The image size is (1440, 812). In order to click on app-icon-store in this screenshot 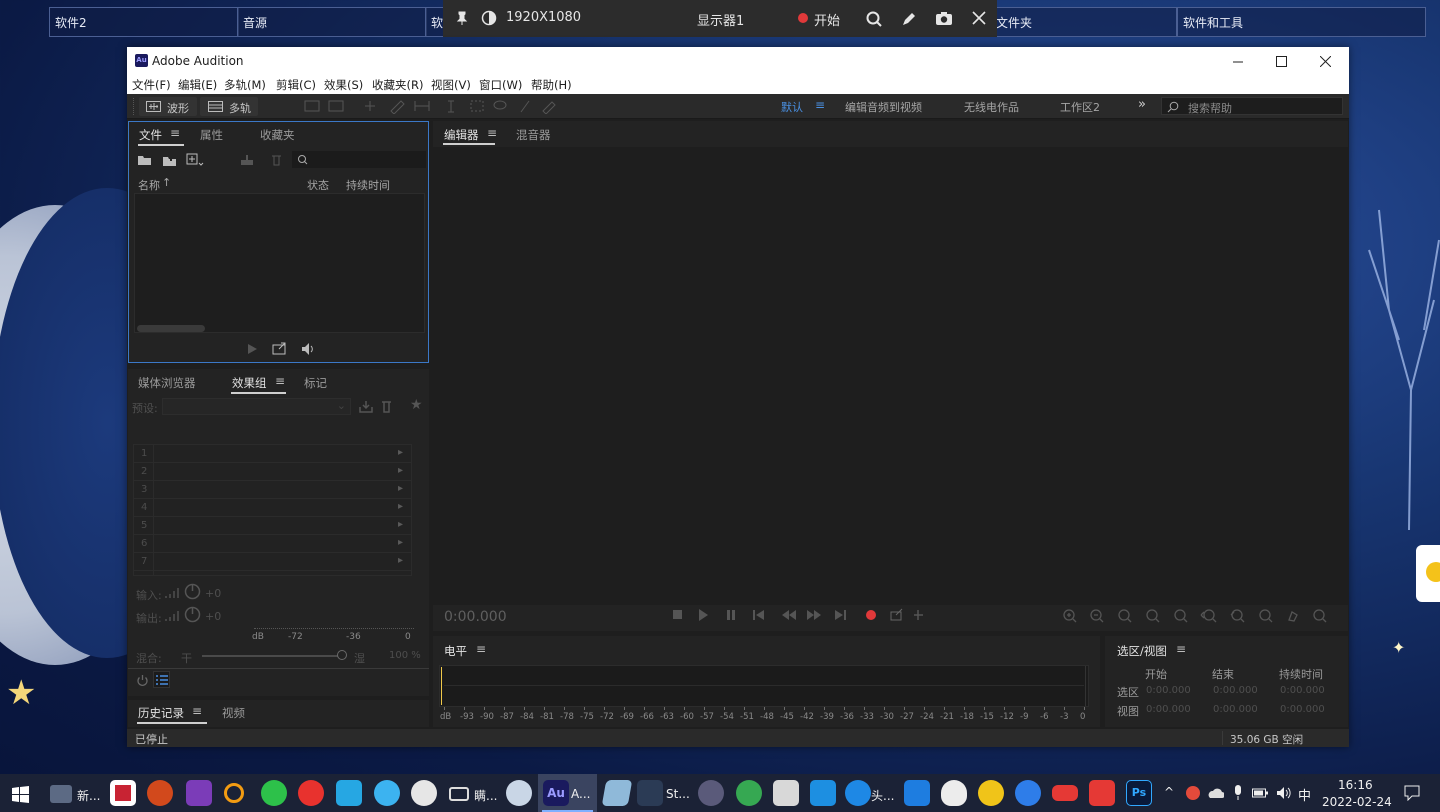, I will do `click(823, 793)`.